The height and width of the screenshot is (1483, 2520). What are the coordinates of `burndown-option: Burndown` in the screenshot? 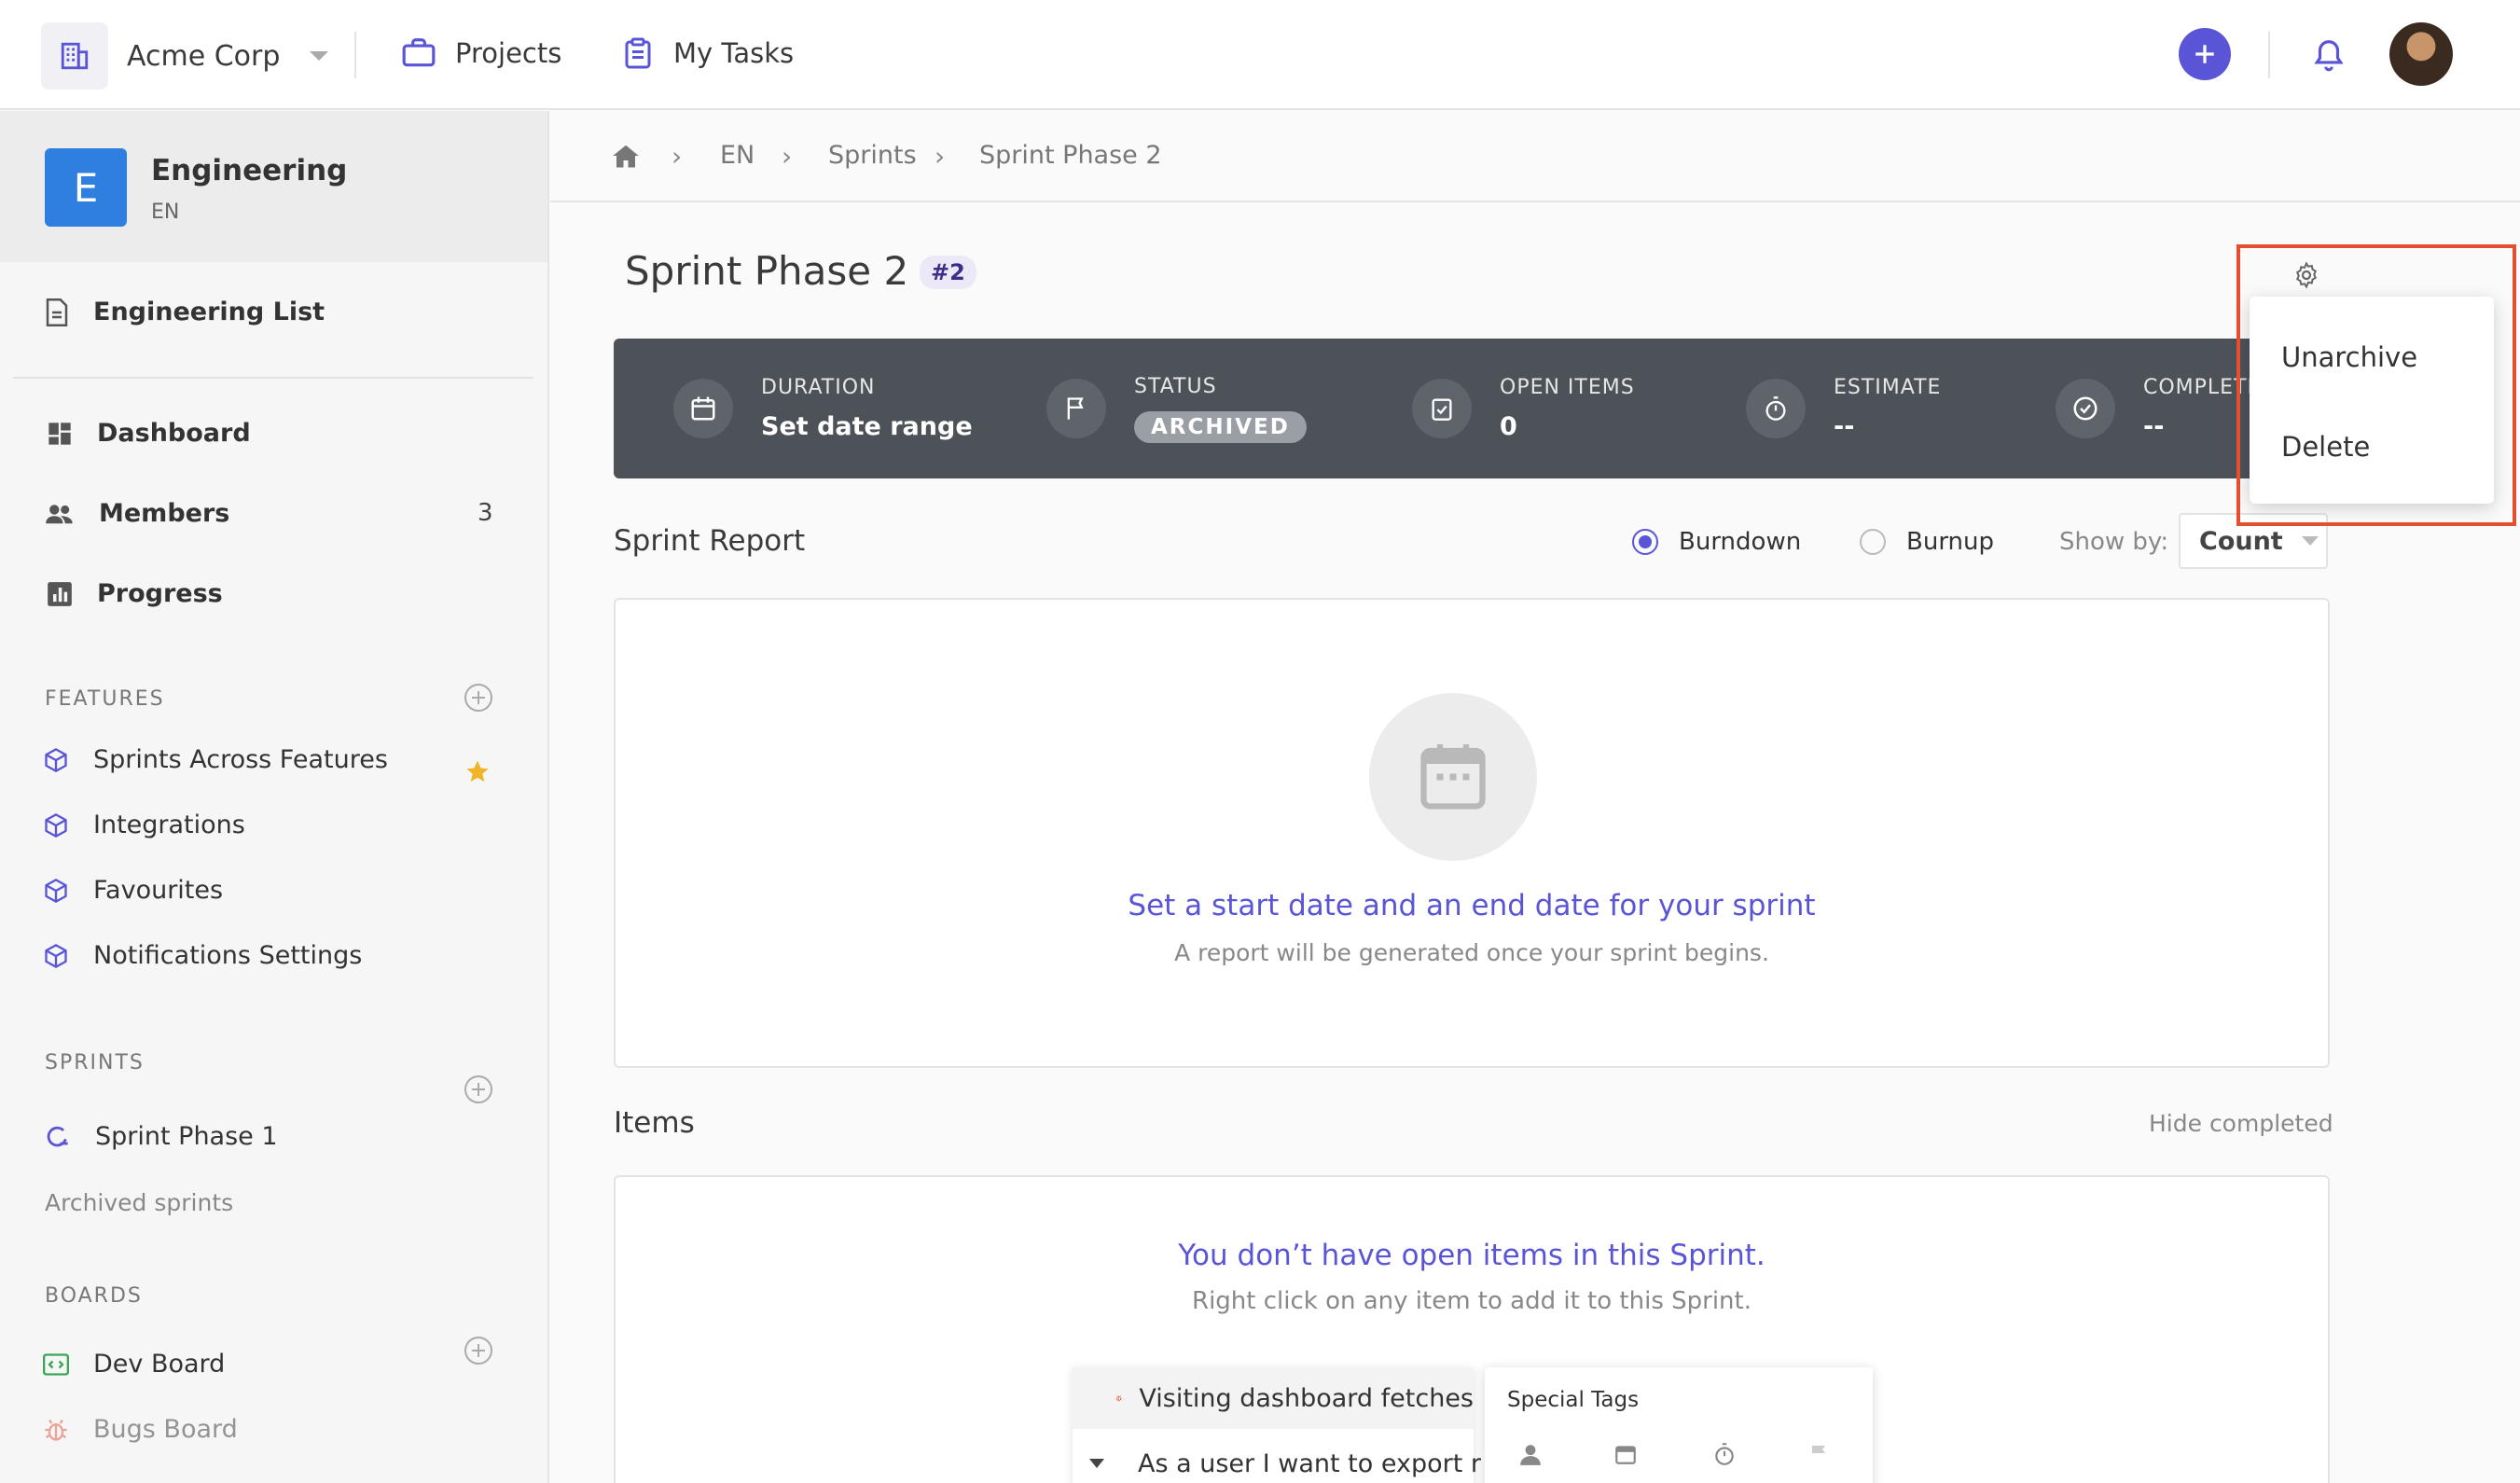 It's located at (1716, 542).